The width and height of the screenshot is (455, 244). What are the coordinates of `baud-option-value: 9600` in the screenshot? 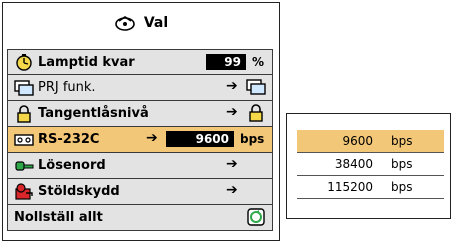 It's located at (357, 141).